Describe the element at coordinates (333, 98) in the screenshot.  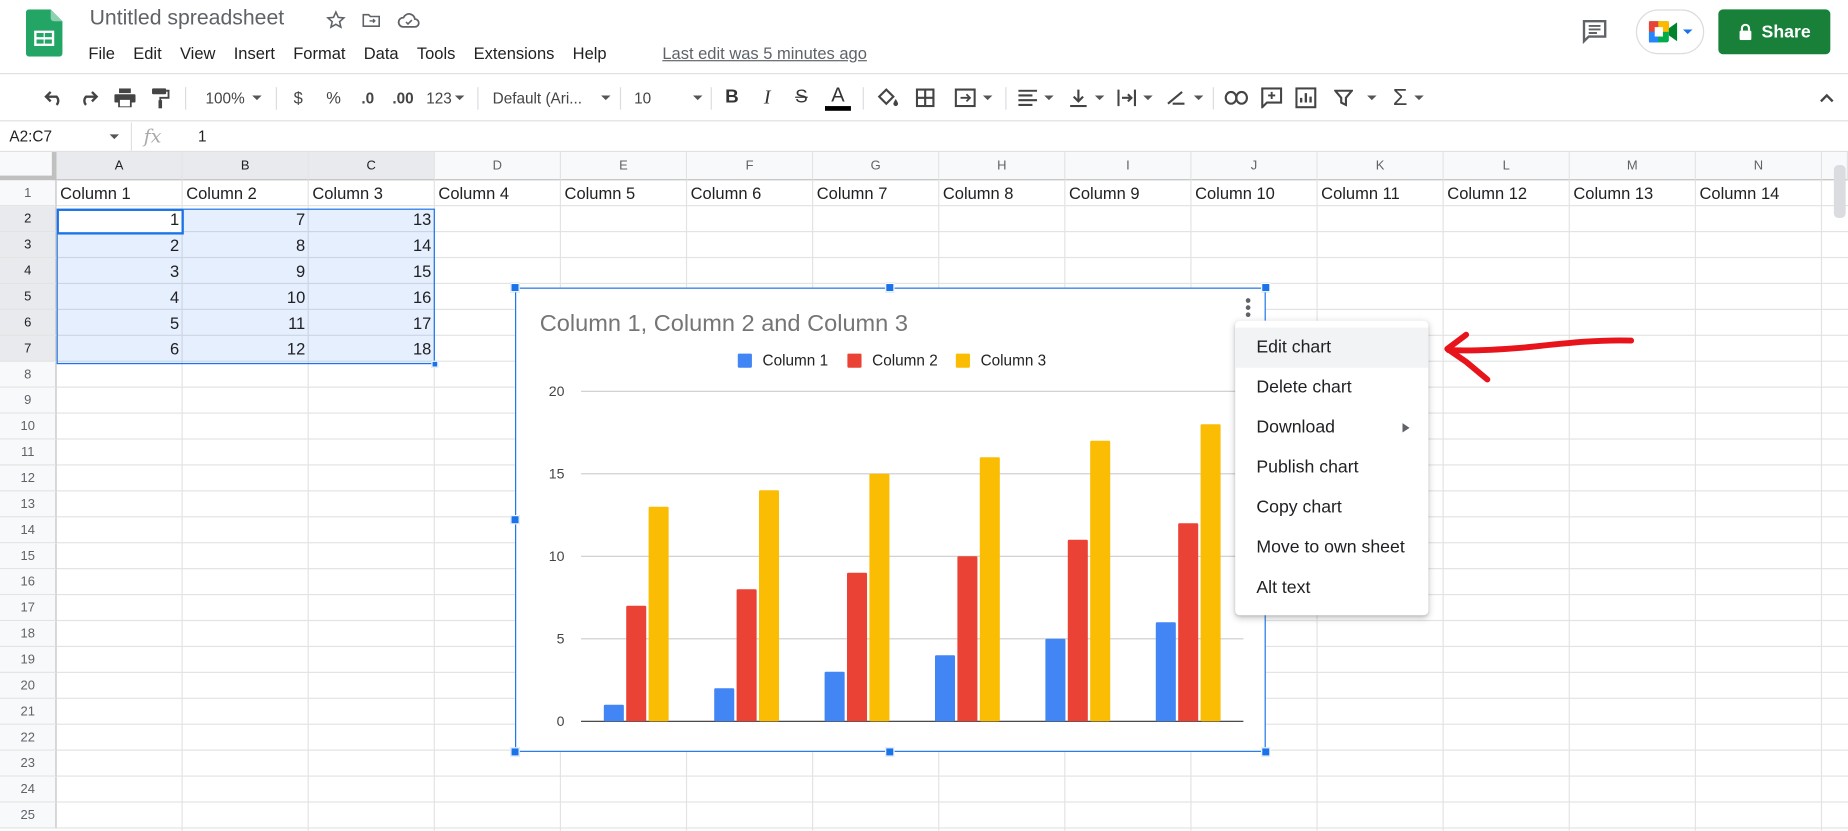
I see `percent-format-button: %` at that location.